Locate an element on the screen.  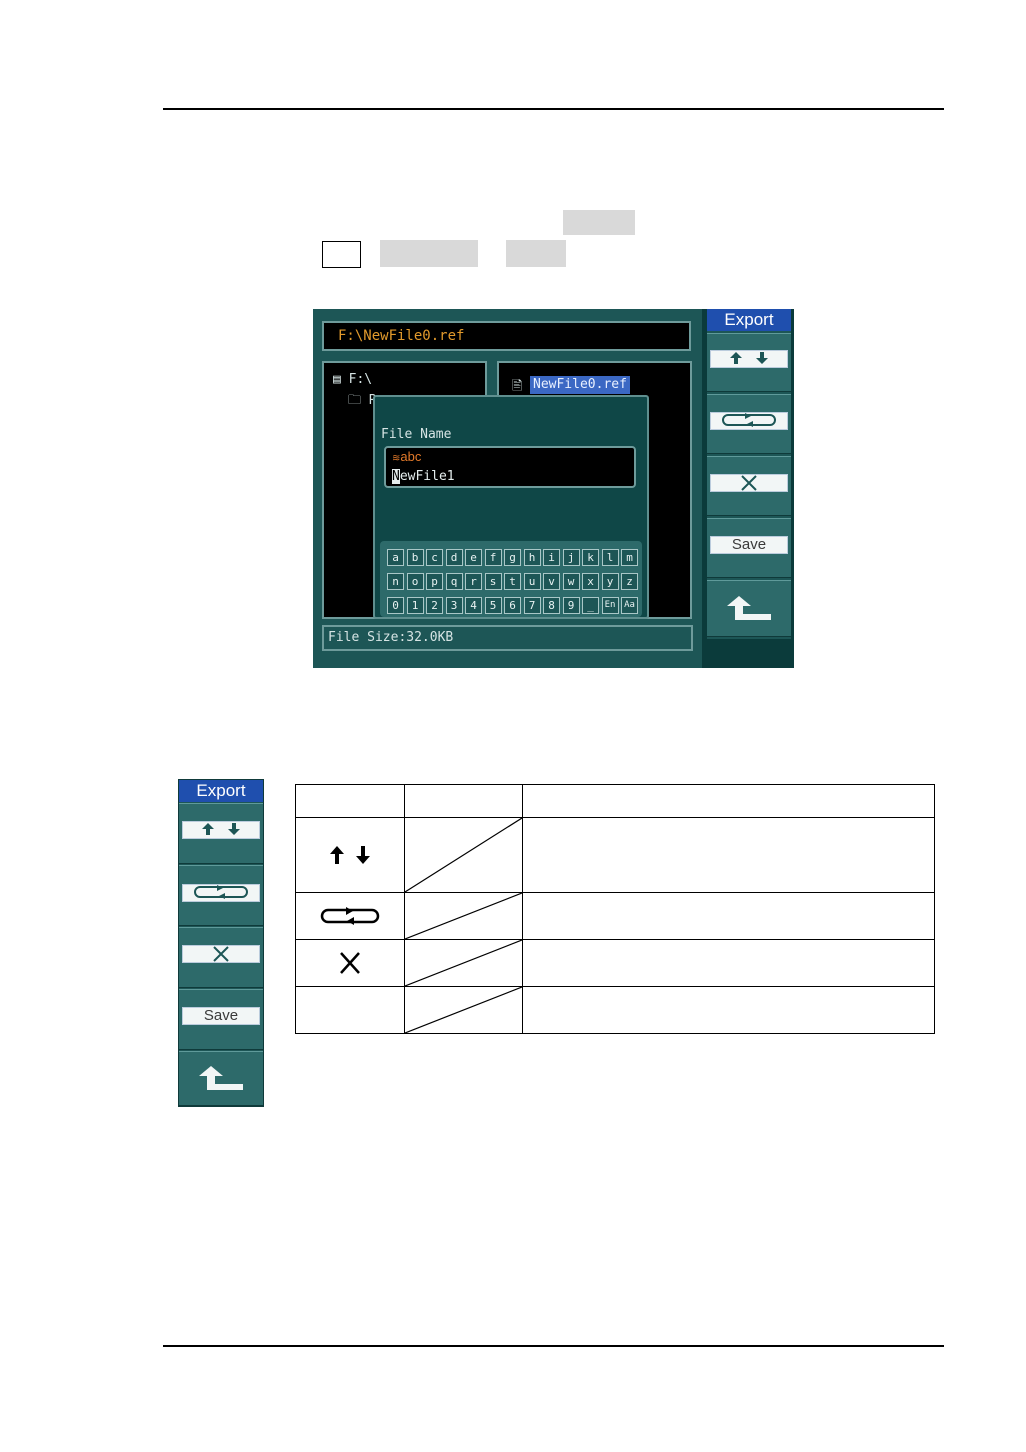
keyboard-key: _ is located at coordinates (590, 605).